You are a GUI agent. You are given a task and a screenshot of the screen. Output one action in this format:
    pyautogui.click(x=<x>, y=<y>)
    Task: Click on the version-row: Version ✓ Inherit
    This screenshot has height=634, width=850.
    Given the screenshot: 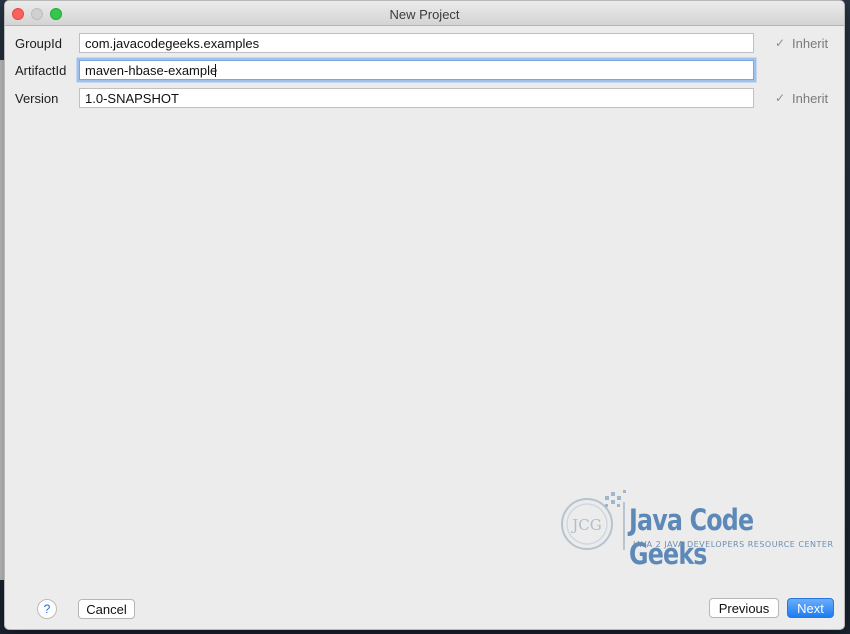 What is the action you would take?
    pyautogui.click(x=424, y=99)
    